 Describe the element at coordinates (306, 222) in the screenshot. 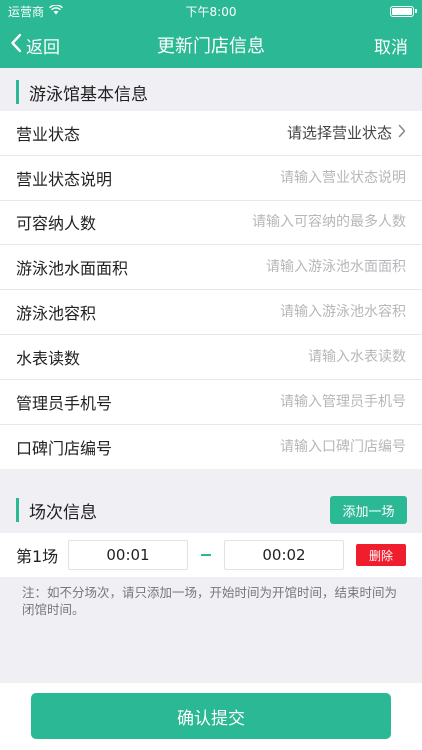

I see `capacity-input` at that location.